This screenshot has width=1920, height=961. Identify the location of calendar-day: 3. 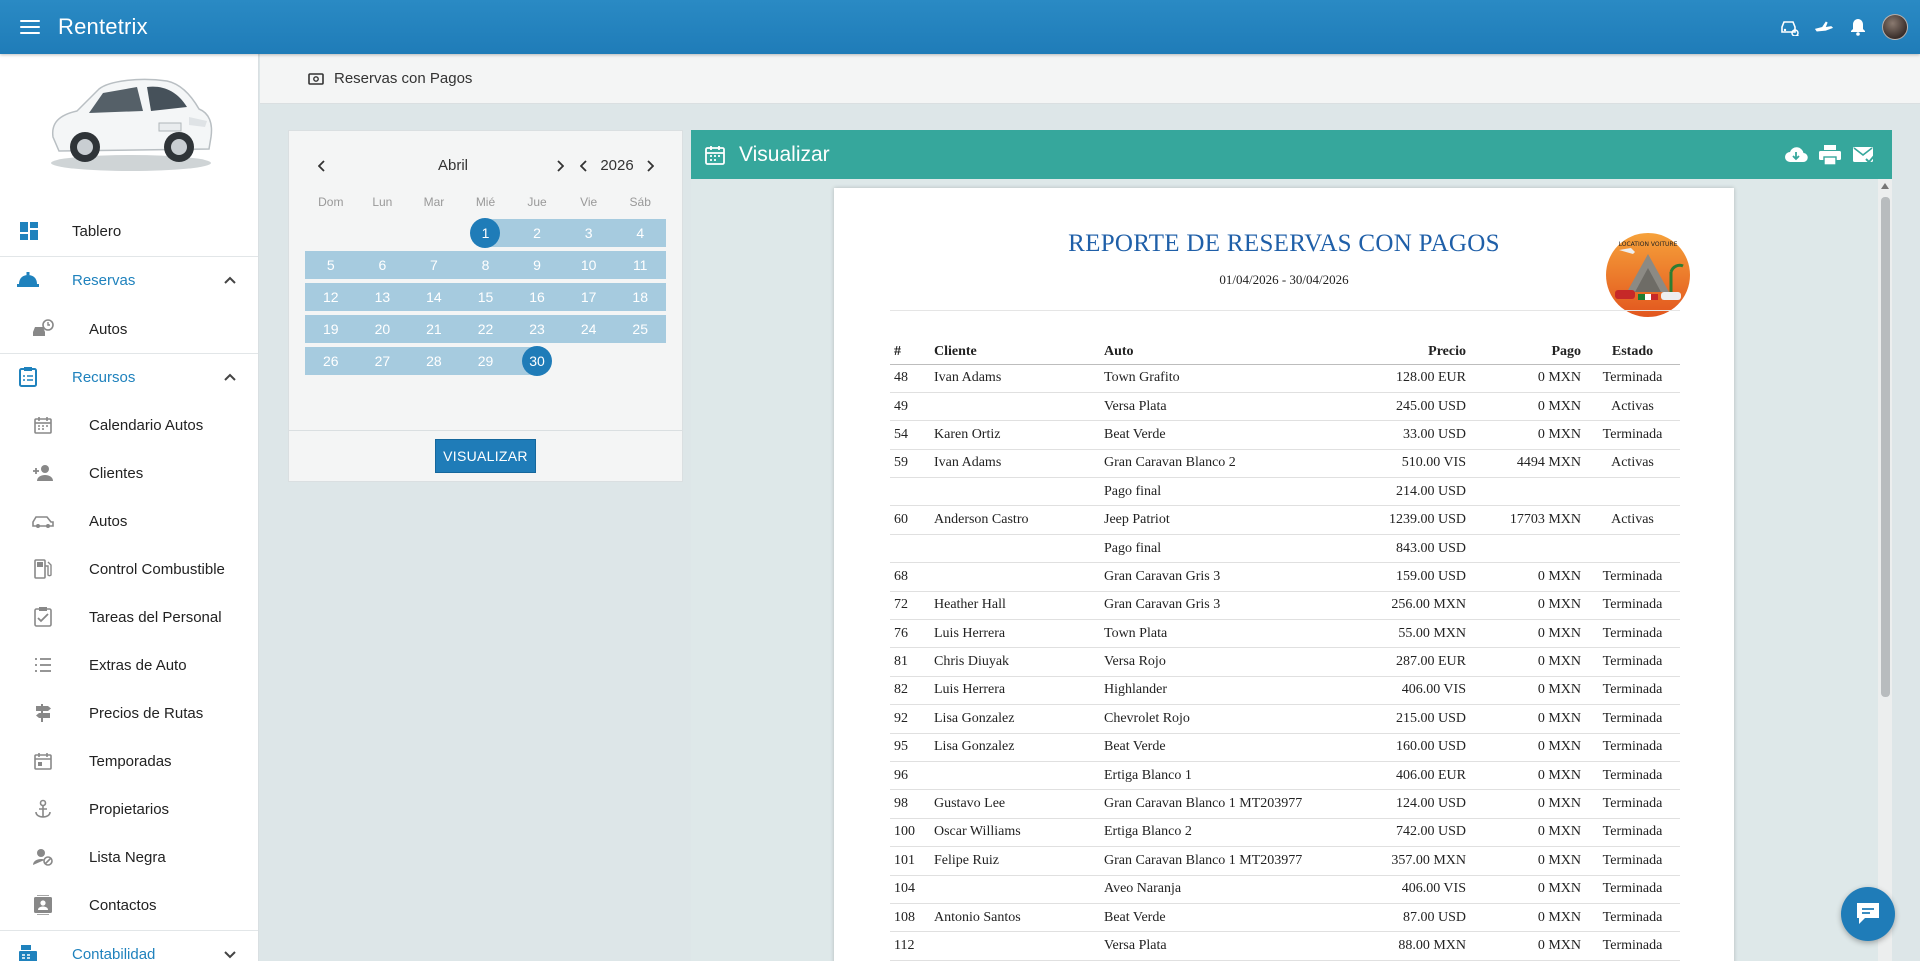
(588, 233).